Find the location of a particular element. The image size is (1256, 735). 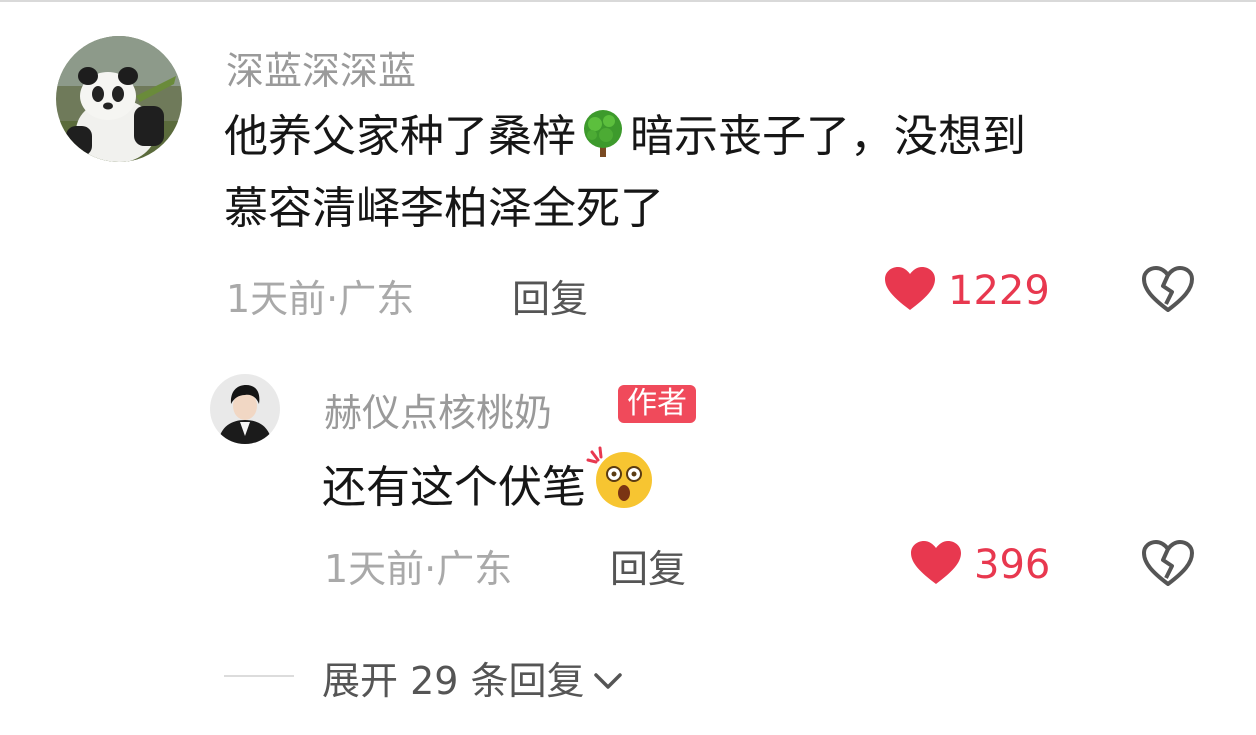

reply-time-location: 1天前·广东 is located at coordinates (418, 569).